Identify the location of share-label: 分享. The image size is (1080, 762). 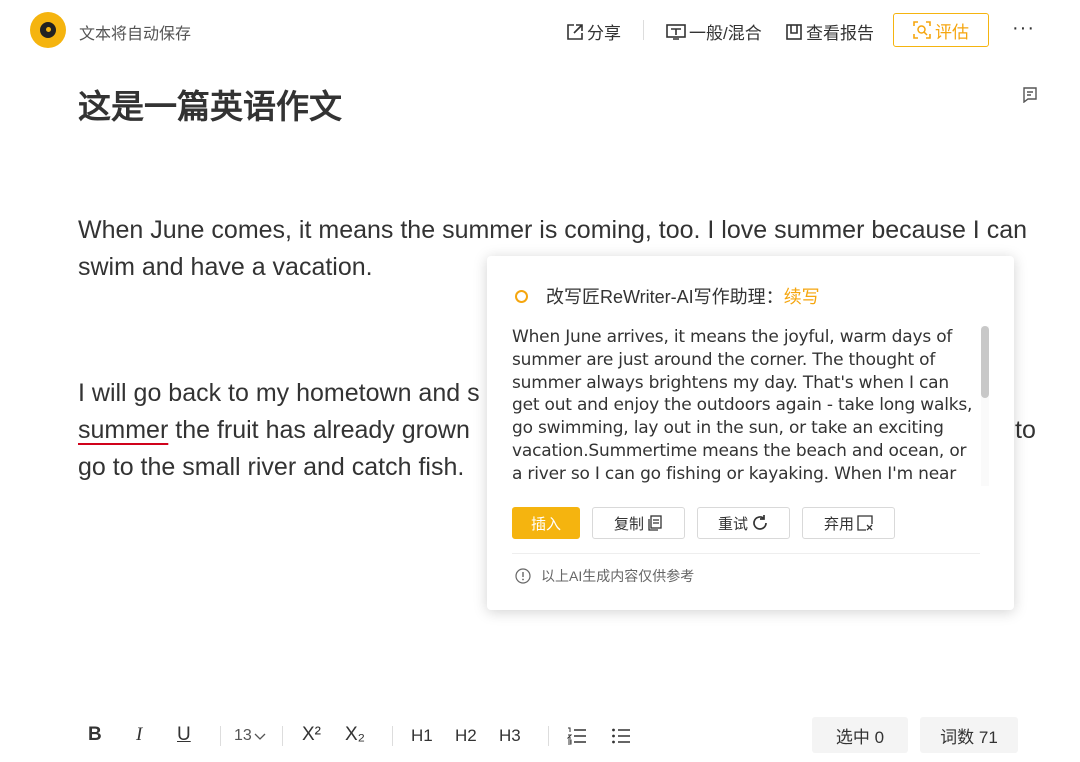
(604, 33).